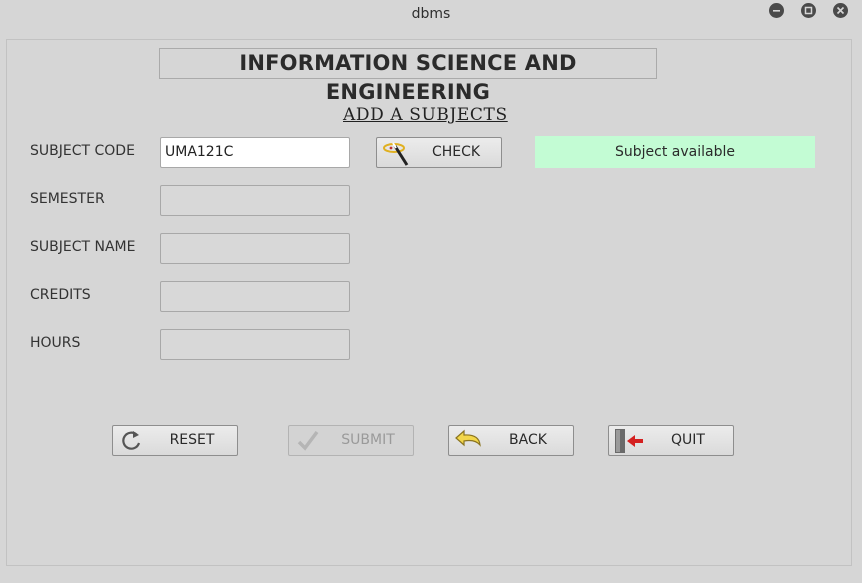 This screenshot has height=583, width=862. Describe the element at coordinates (255, 248) in the screenshot. I see `subject-name-field` at that location.